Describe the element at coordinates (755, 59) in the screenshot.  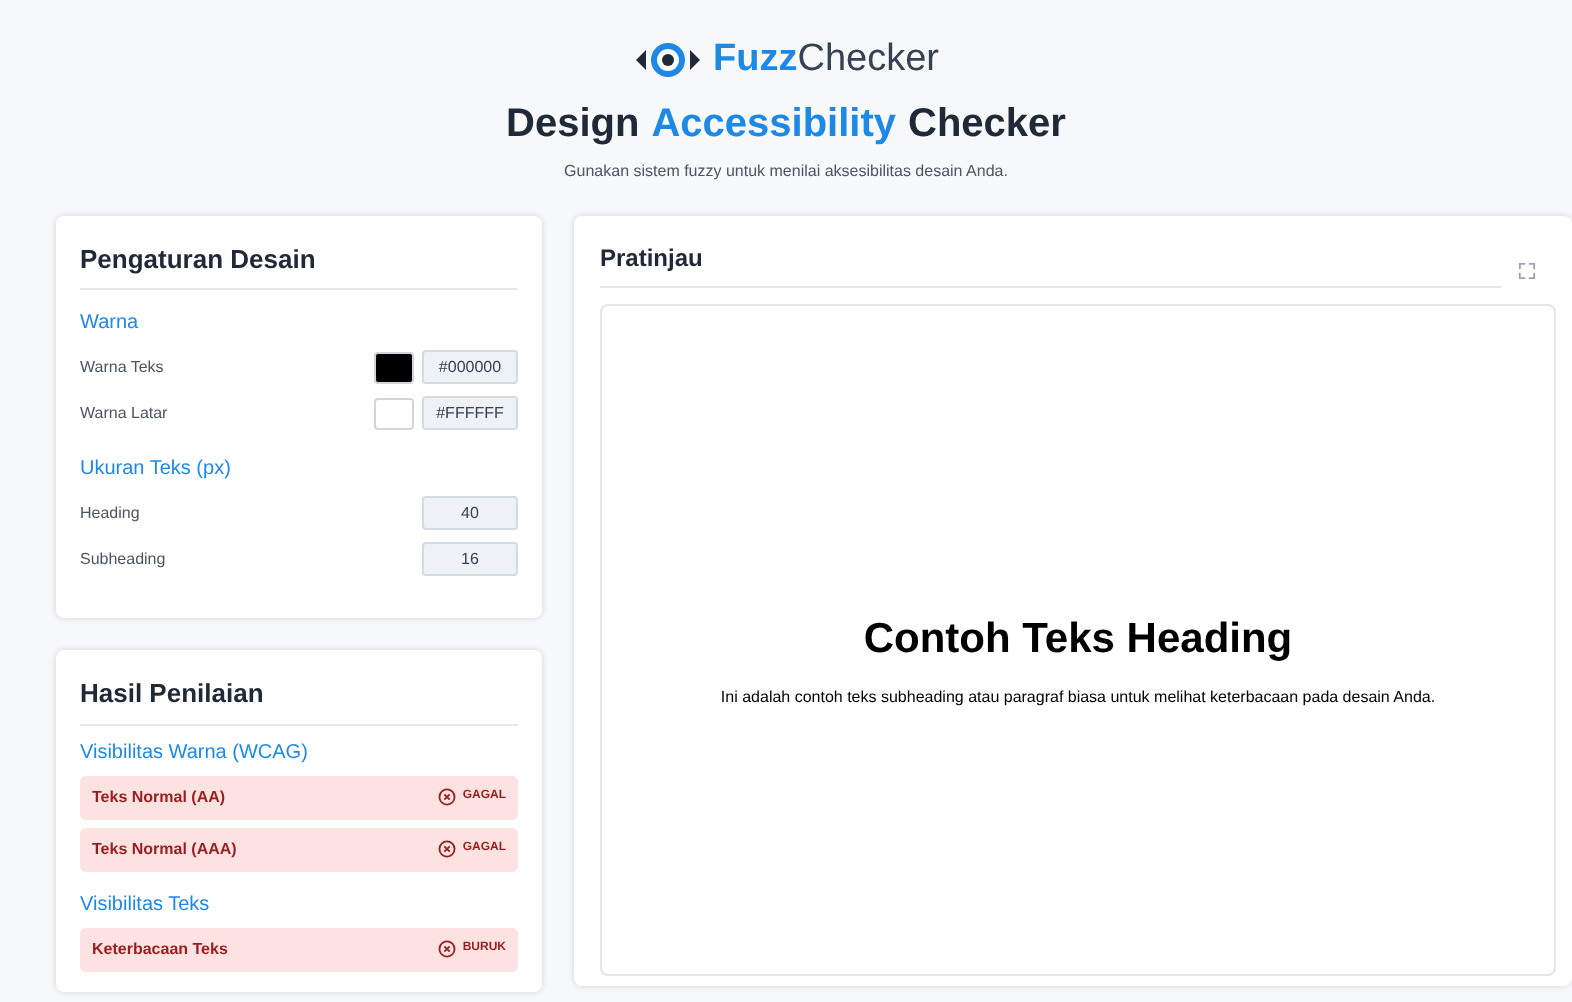
I see `logo-text: Fuzz` at that location.